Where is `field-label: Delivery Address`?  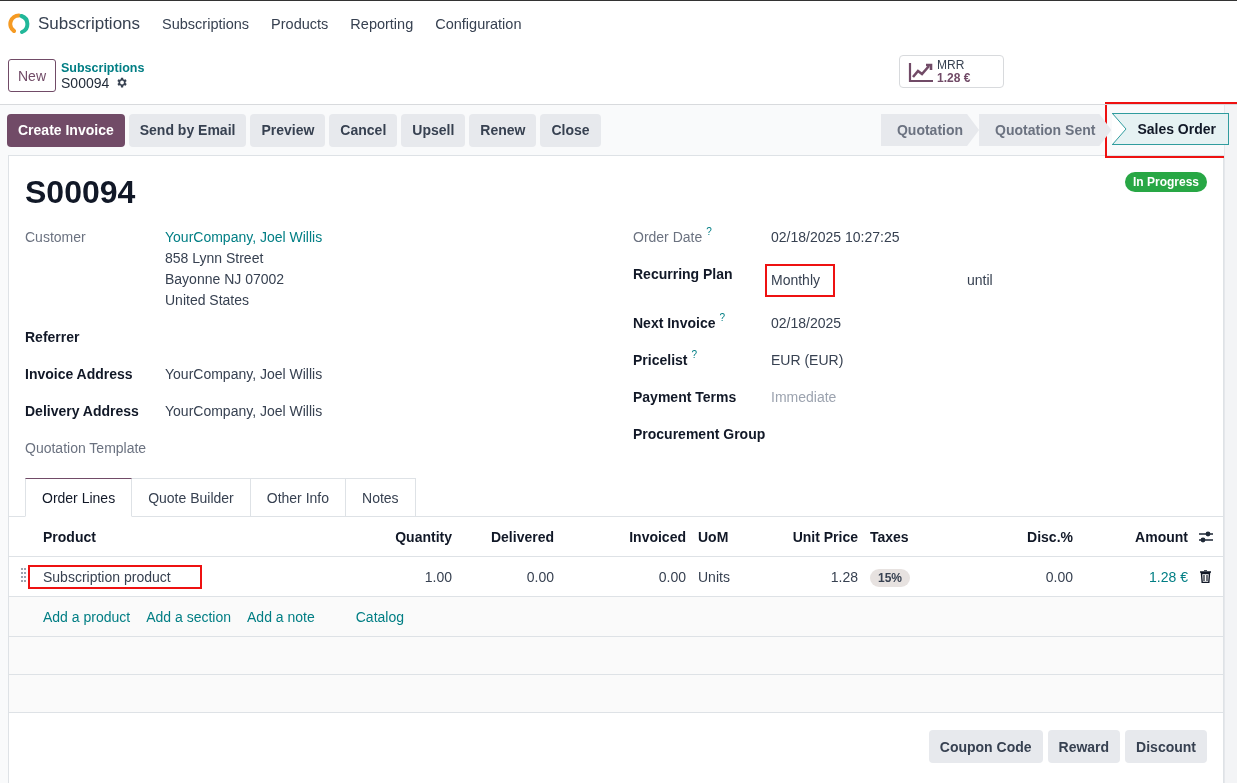
field-label: Delivery Address is located at coordinates (82, 411).